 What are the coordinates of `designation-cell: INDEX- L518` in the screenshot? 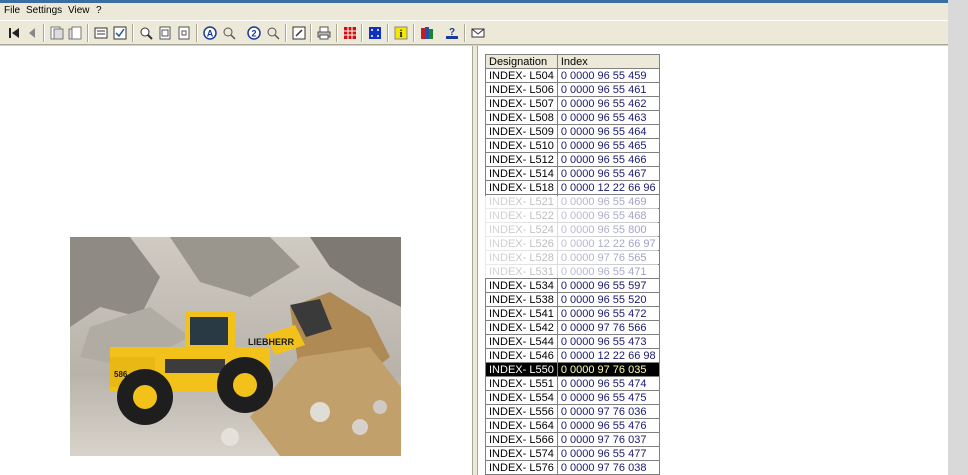 It's located at (521, 187).